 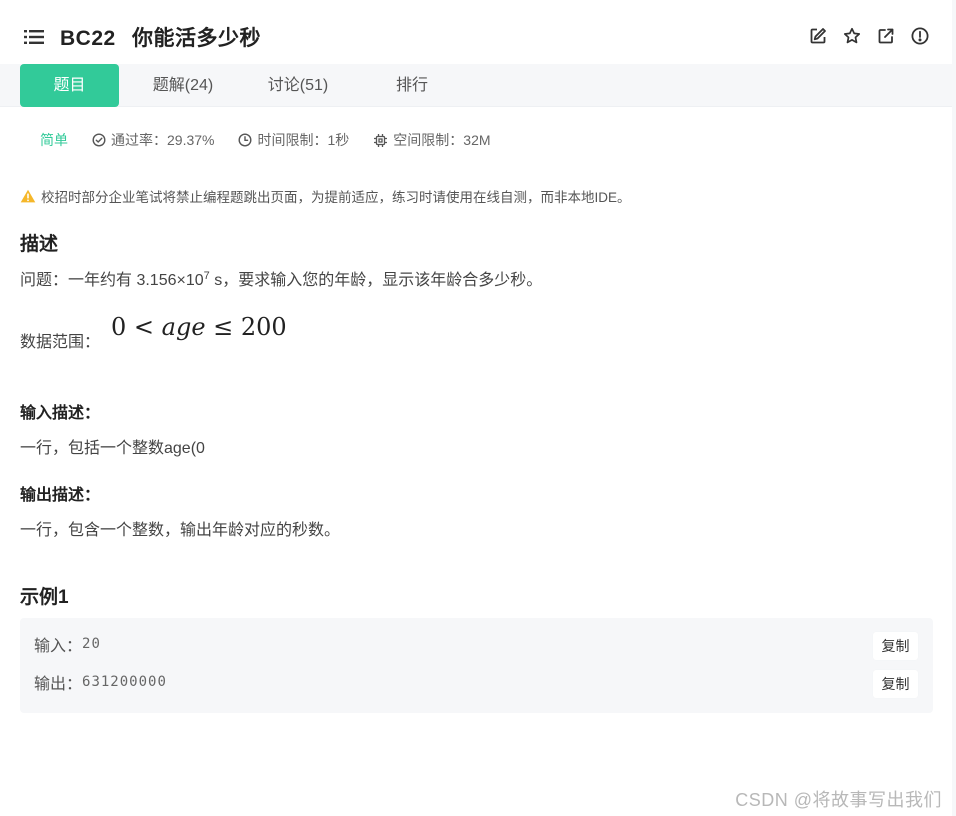 I want to click on chip-icon, so click(x=381, y=140).